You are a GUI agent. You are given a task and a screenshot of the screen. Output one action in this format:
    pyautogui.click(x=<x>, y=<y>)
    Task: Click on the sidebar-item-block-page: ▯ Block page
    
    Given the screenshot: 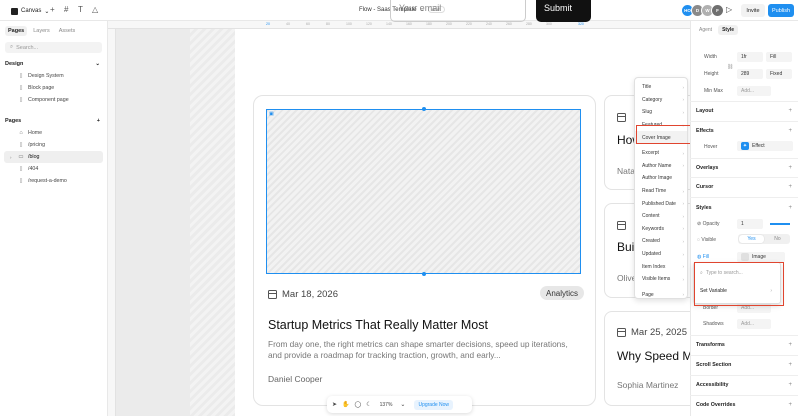 What is the action you would take?
    pyautogui.click(x=53, y=88)
    